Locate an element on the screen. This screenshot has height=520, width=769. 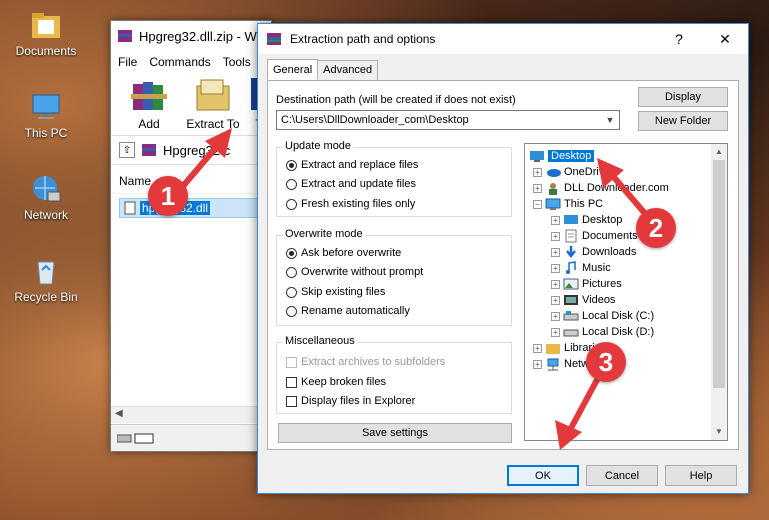
tab-general: General is located at coordinates (293, 69).